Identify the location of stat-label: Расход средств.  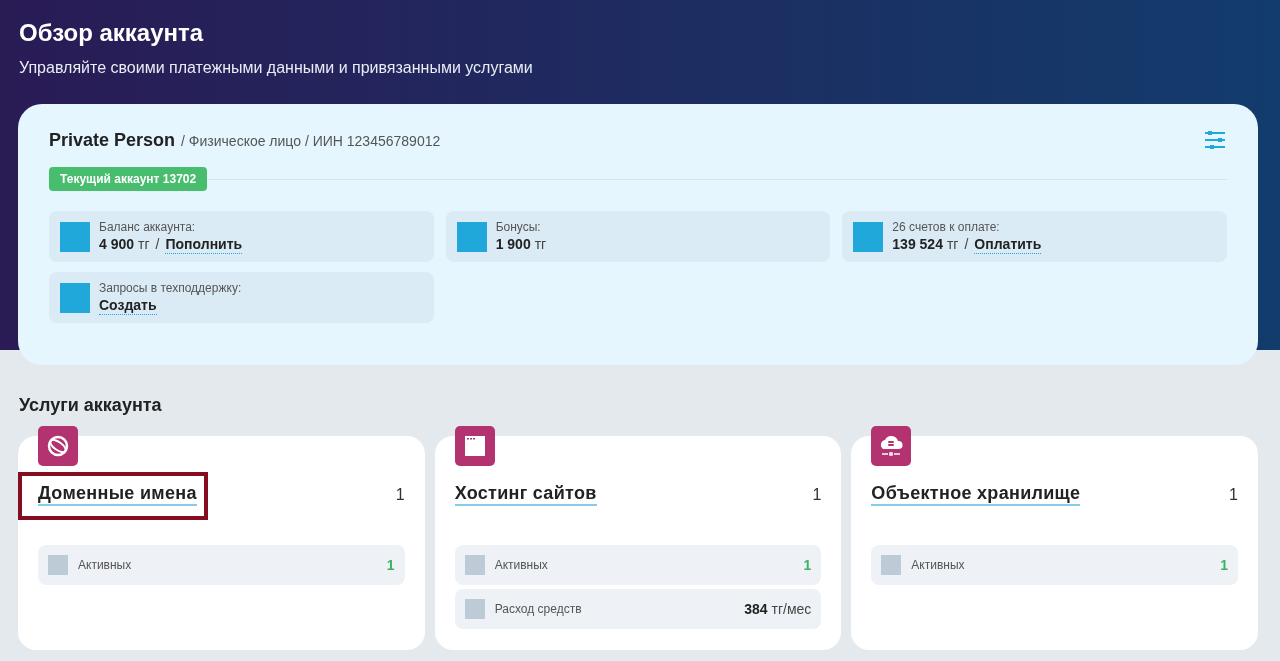
(538, 609).